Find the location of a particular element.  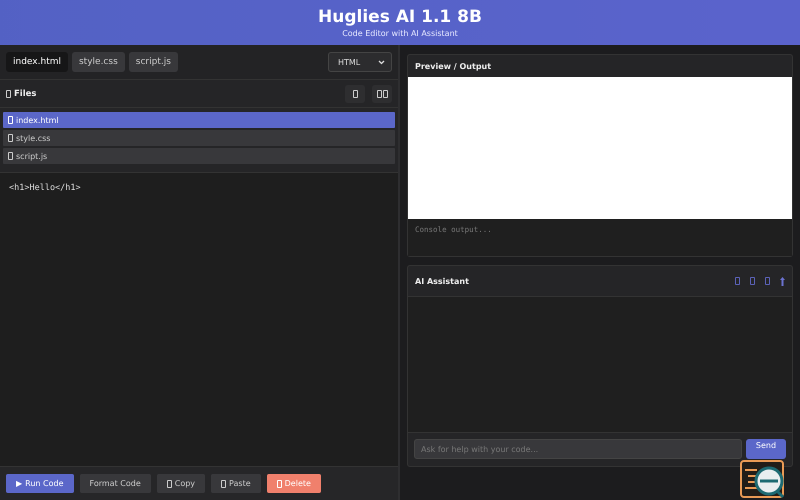

chevron-down-icon is located at coordinates (381, 62).